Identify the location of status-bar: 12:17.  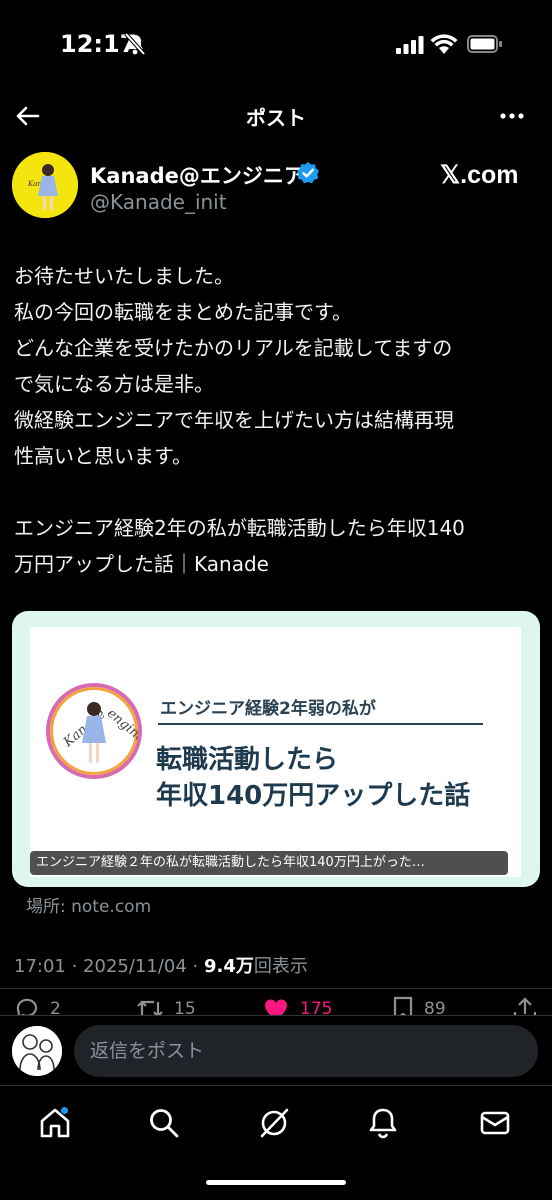
(276, 45).